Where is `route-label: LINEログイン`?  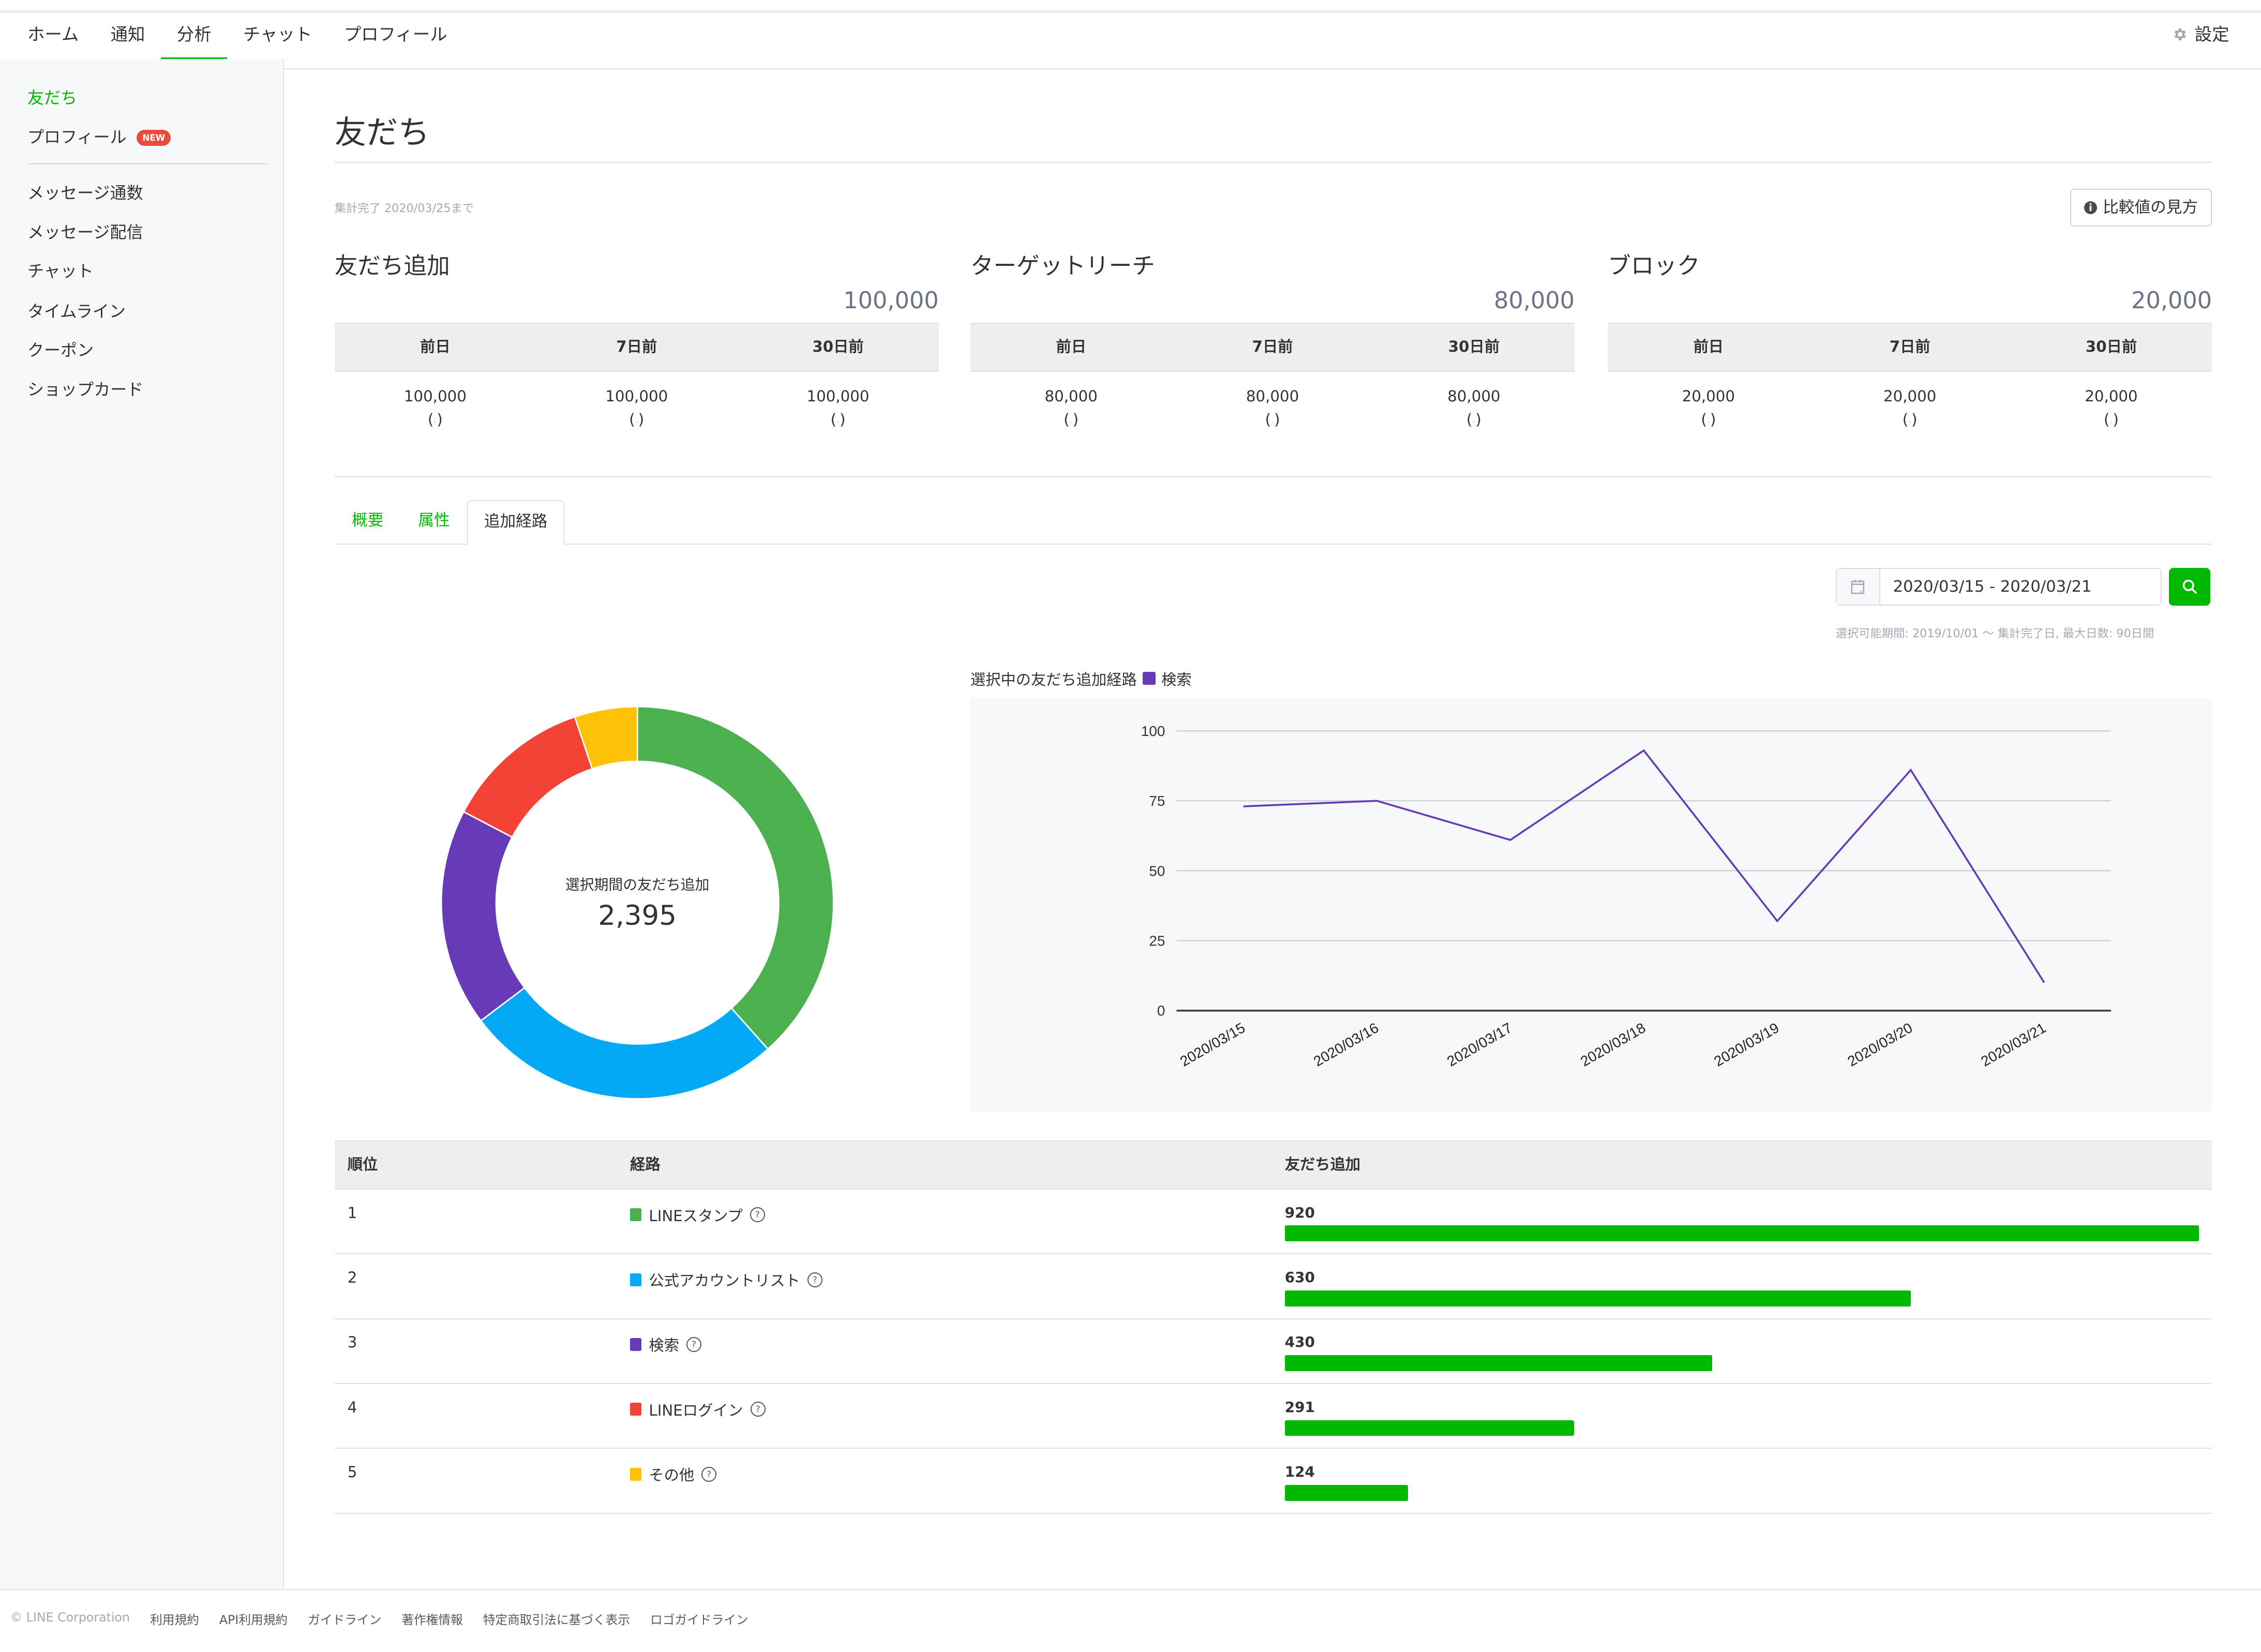 route-label: LINEログイン is located at coordinates (696, 1410).